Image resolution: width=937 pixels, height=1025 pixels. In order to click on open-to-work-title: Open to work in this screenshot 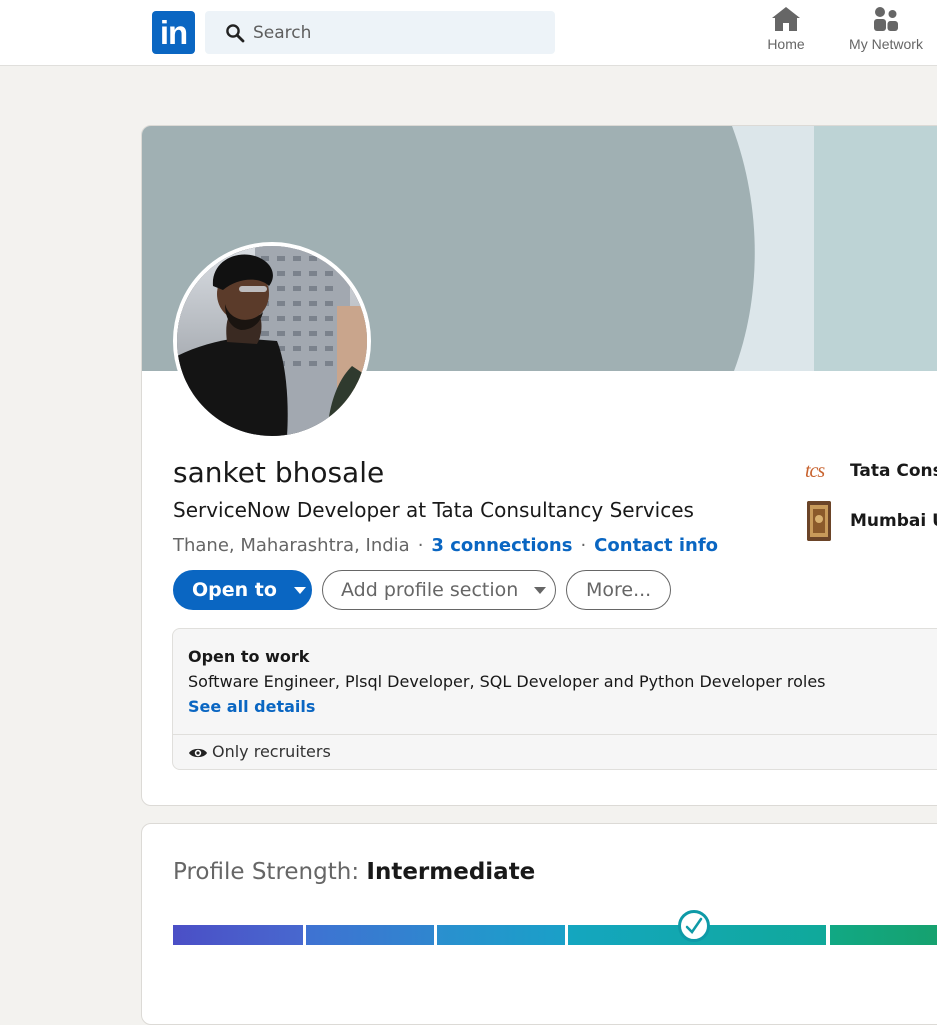, I will do `click(249, 656)`.